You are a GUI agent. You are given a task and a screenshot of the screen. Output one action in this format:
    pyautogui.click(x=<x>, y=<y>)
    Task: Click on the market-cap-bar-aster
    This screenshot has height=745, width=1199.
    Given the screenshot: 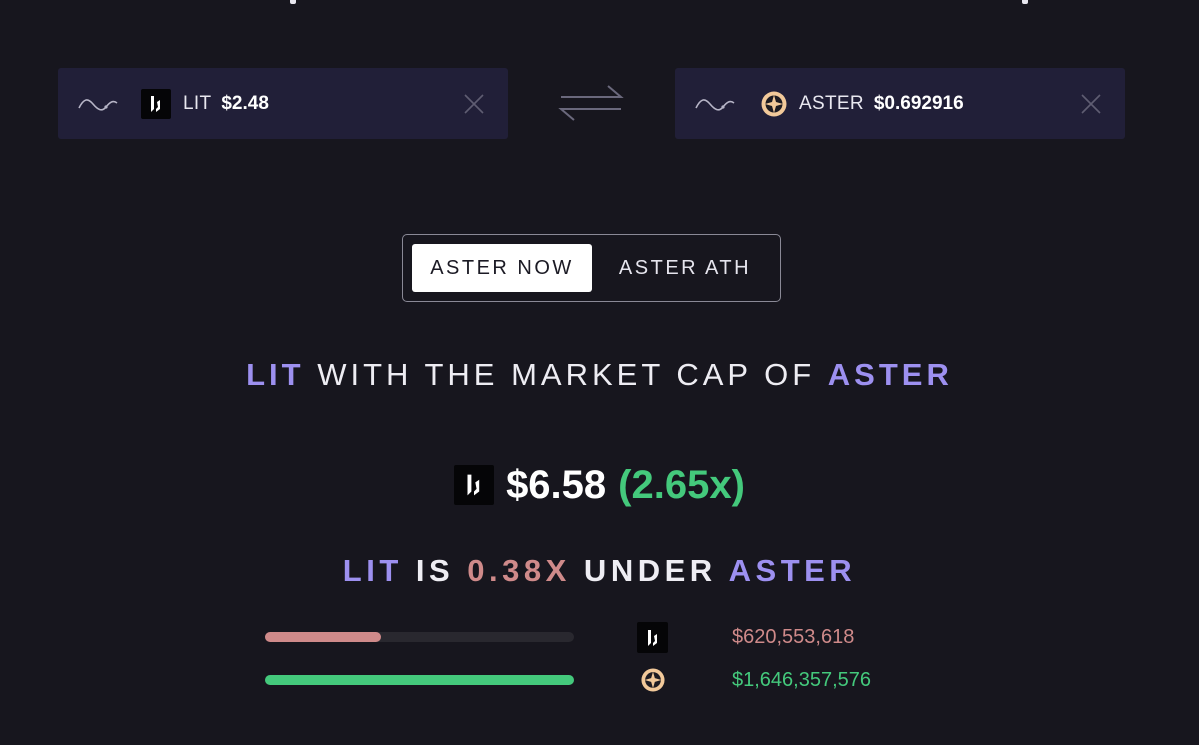 What is the action you would take?
    pyautogui.click(x=419, y=680)
    